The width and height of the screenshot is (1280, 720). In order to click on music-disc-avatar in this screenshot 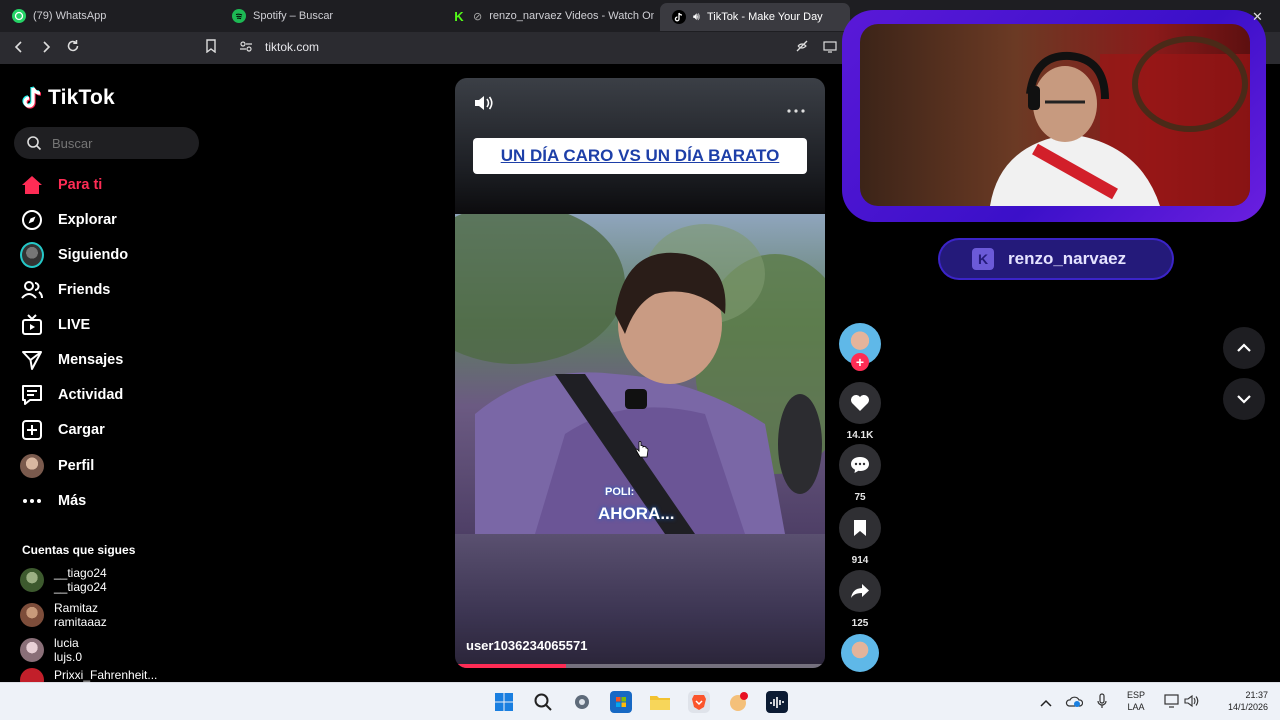, I will do `click(860, 653)`.